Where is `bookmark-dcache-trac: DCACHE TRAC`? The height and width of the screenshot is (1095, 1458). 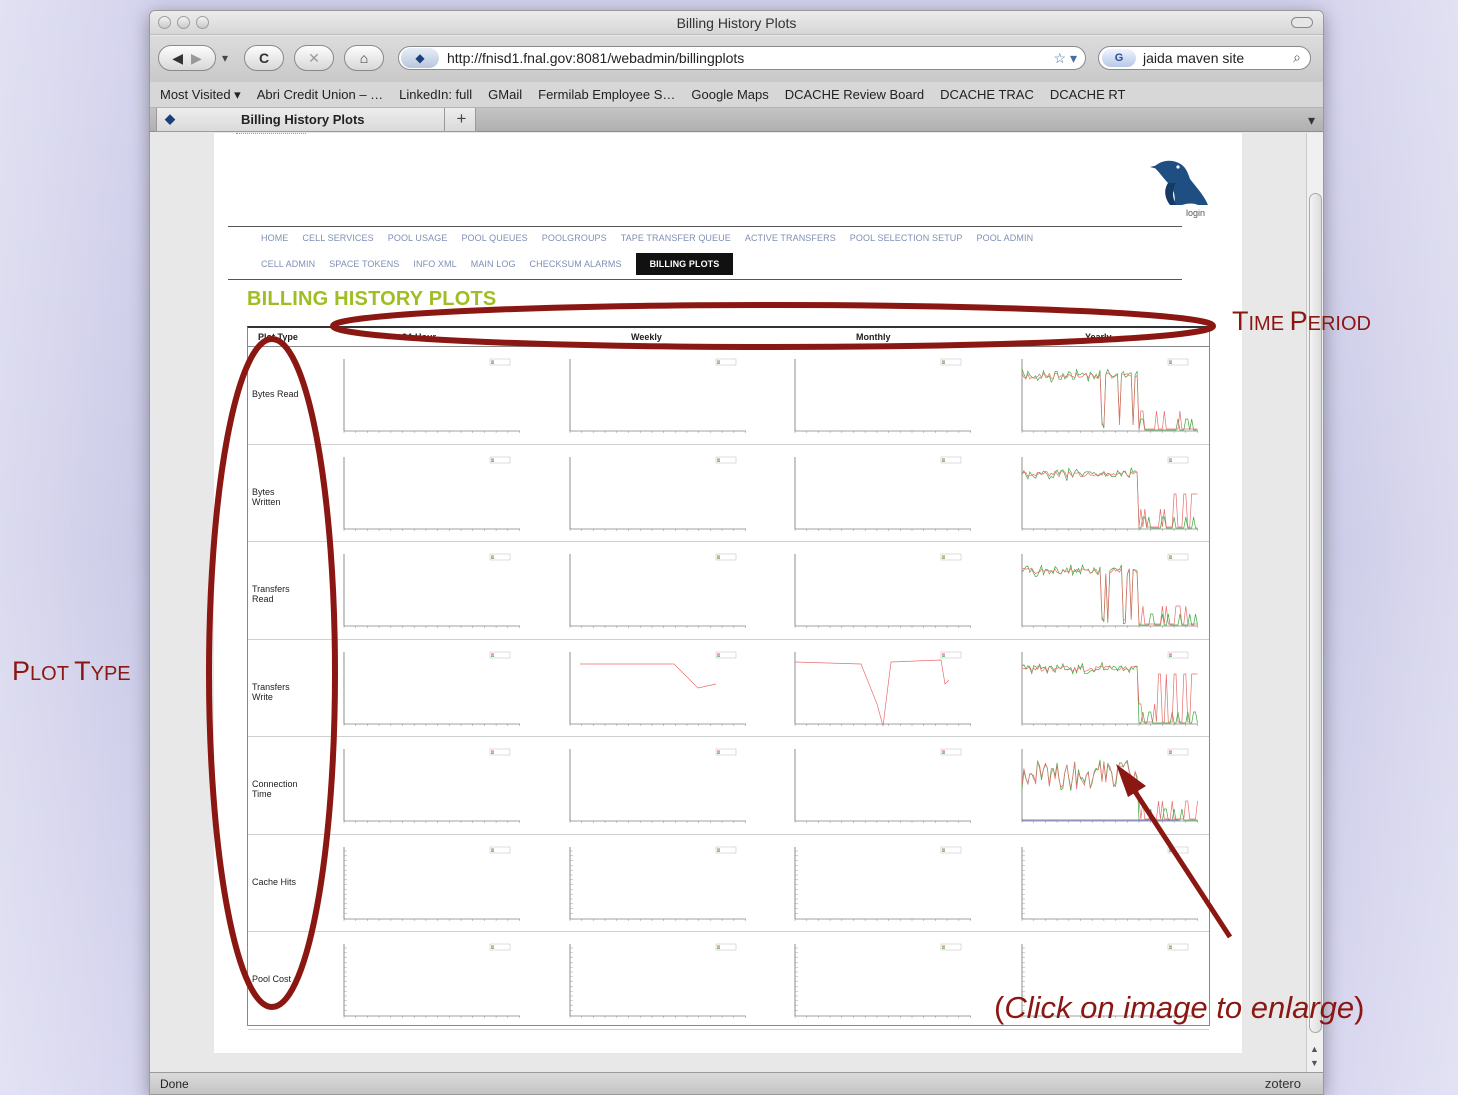
bookmark-dcache-trac: DCACHE TRAC is located at coordinates (987, 94).